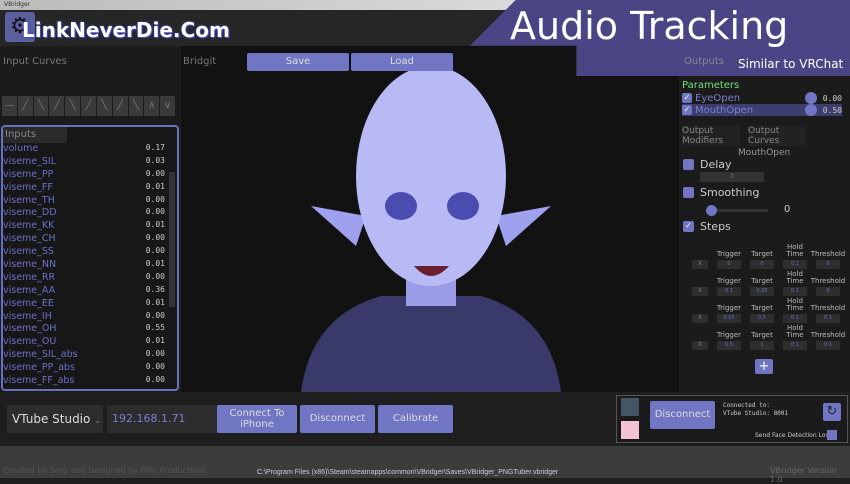  Describe the element at coordinates (704, 61) in the screenshot. I see `outputs-label: Outputs` at that location.